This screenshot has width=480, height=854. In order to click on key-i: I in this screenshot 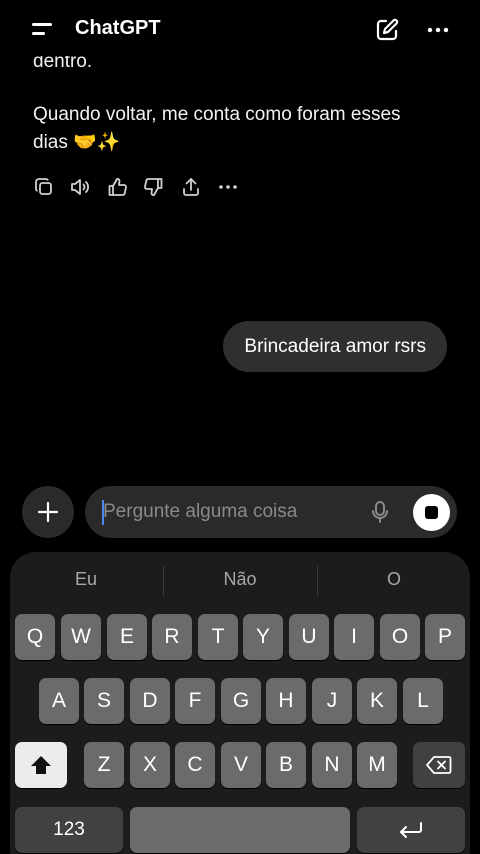, I will do `click(354, 637)`.